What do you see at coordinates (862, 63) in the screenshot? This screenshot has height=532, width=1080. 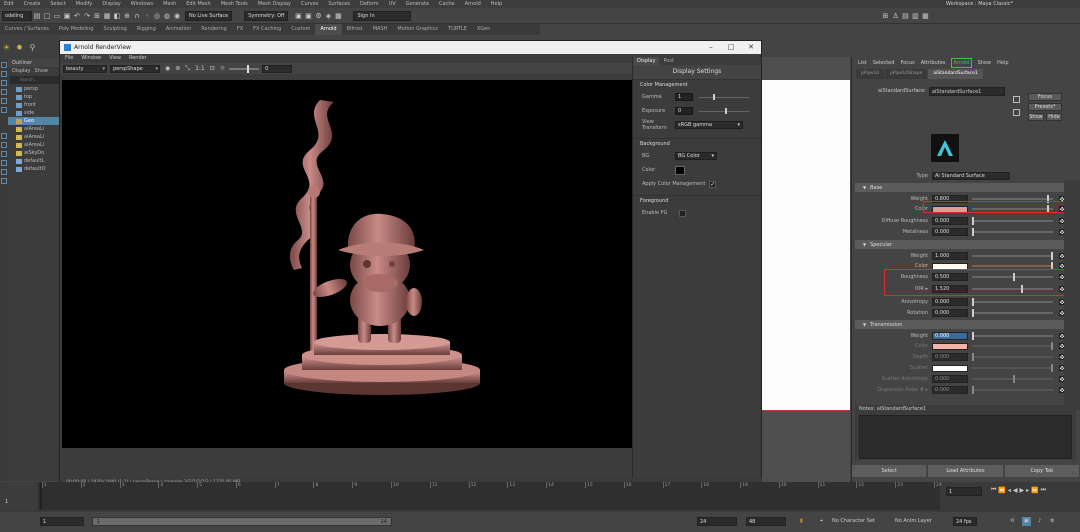 I see `ae-menu-list: List` at bounding box center [862, 63].